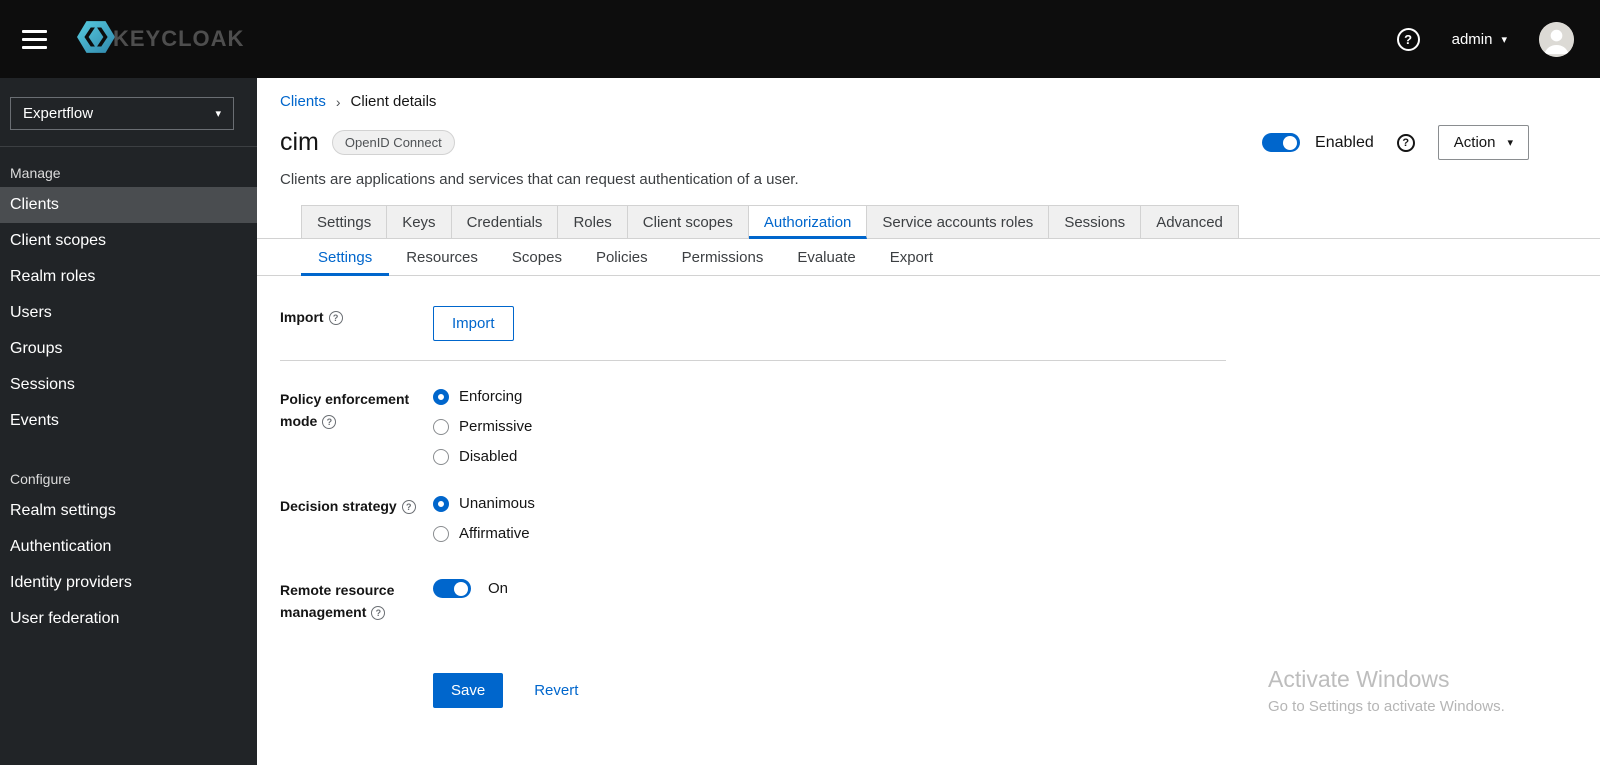 The height and width of the screenshot is (765, 1600). What do you see at coordinates (928, 101) in the screenshot?
I see `breadcrumb: Clients › Client details` at bounding box center [928, 101].